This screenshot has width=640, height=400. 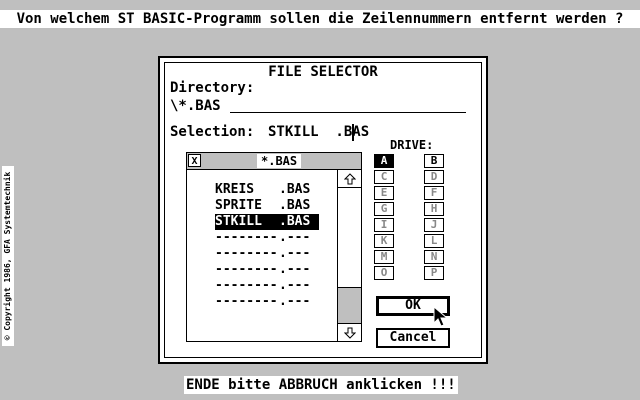 I want to click on drive-button-h: H, so click(x=434, y=209).